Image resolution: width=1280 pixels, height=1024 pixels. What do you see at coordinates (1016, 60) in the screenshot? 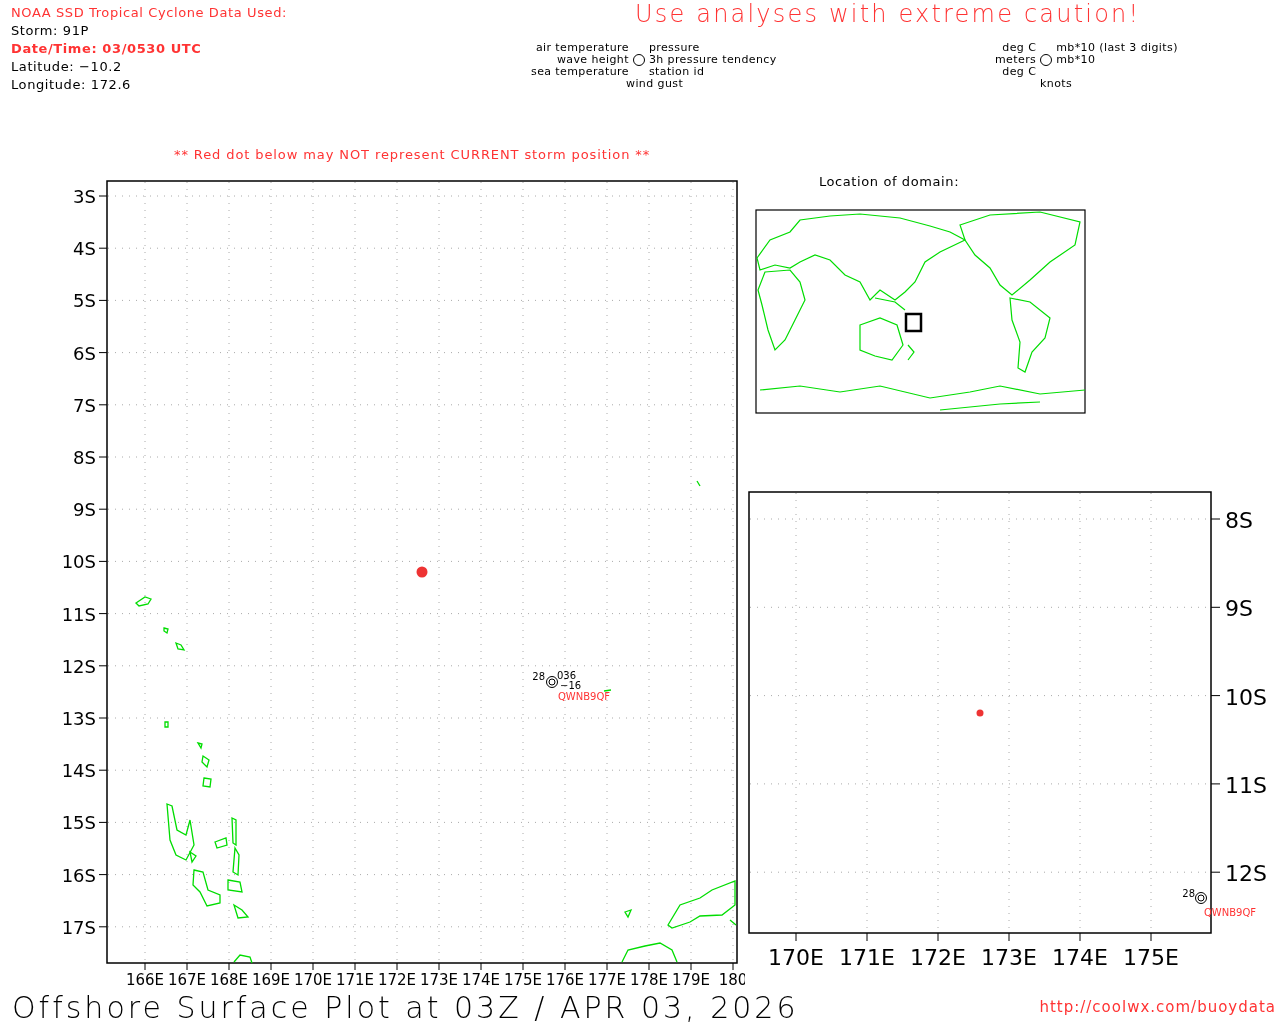
I see `unit-label: meters` at bounding box center [1016, 60].